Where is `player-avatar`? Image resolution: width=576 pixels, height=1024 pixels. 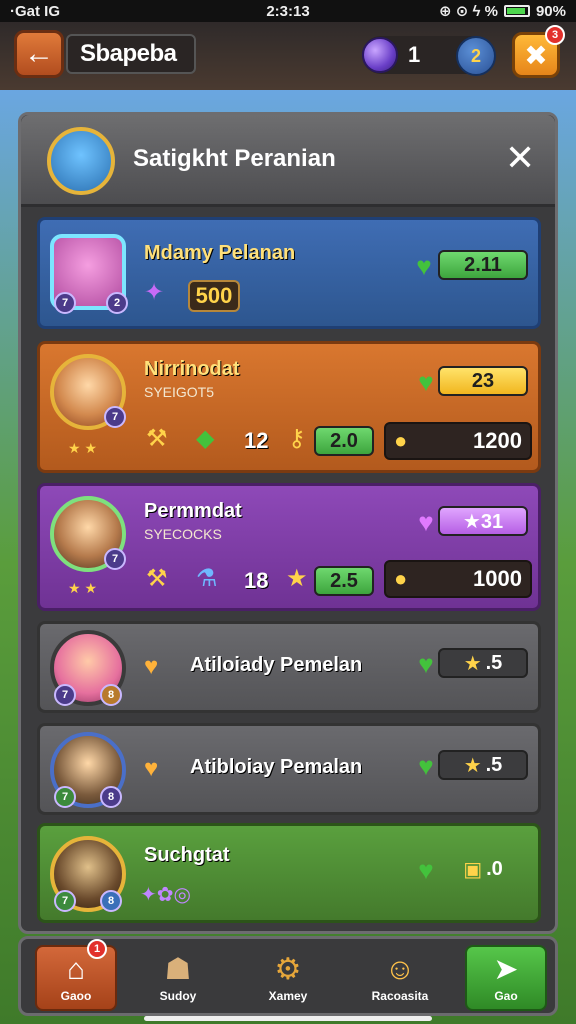 player-avatar is located at coordinates (81, 161).